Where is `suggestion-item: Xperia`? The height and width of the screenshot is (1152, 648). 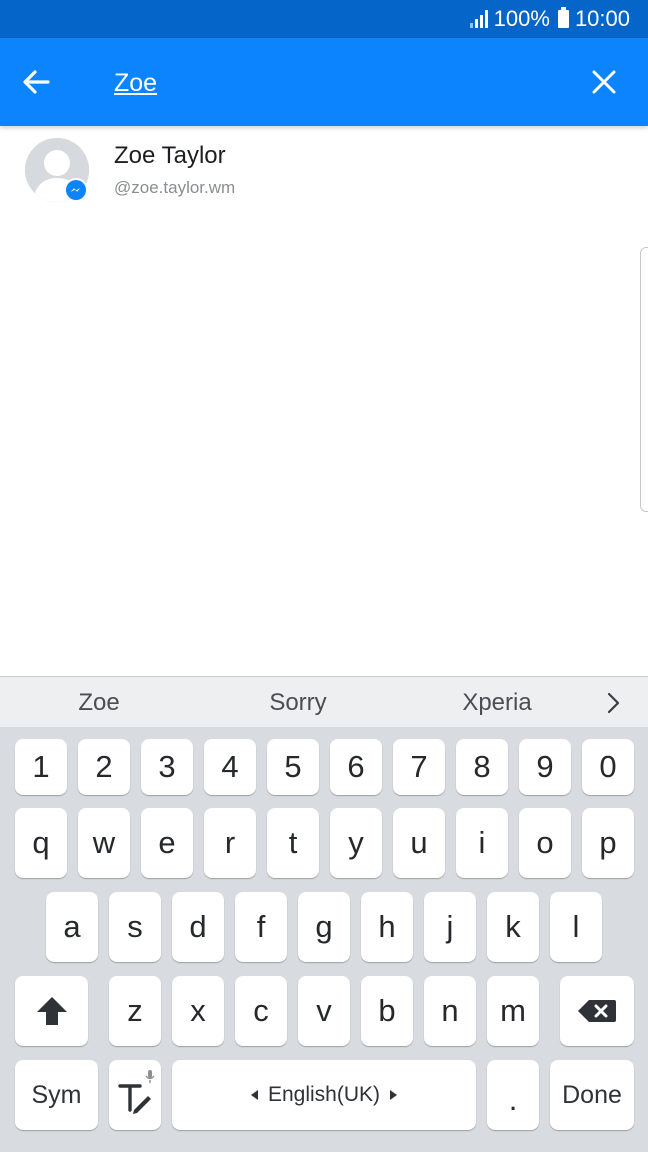
suggestion-item: Xperia is located at coordinates (497, 702).